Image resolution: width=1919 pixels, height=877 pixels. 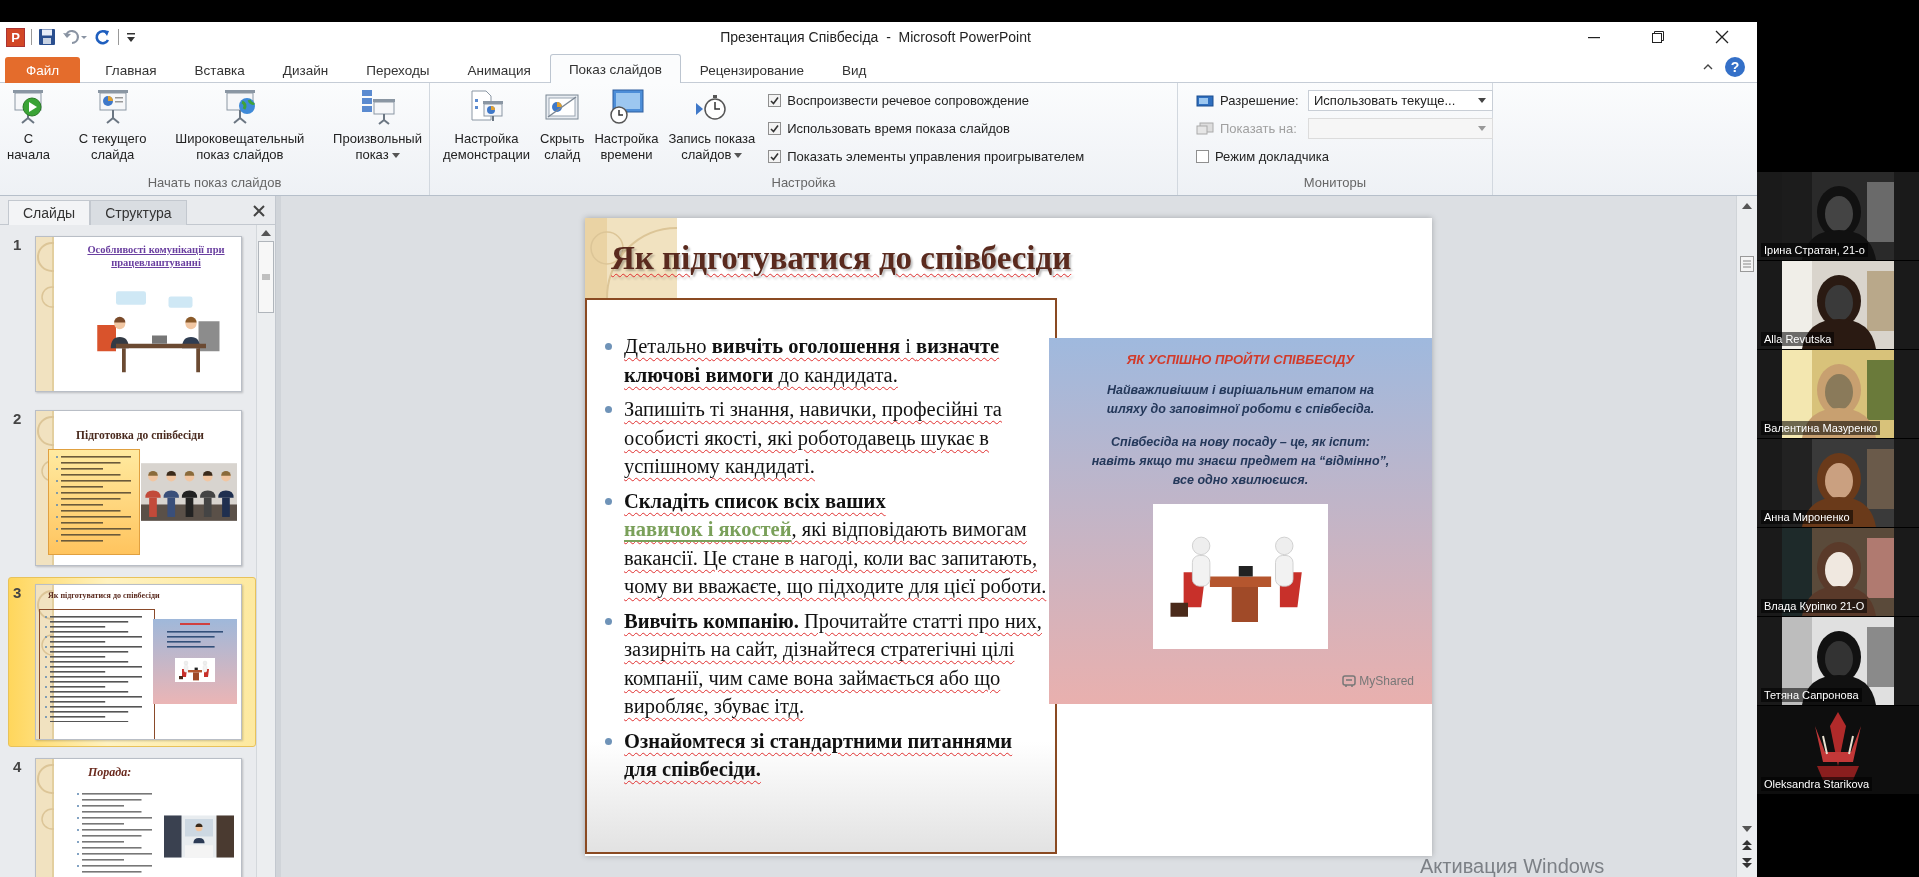 I want to click on group-label: Настройка, so click(x=803, y=183).